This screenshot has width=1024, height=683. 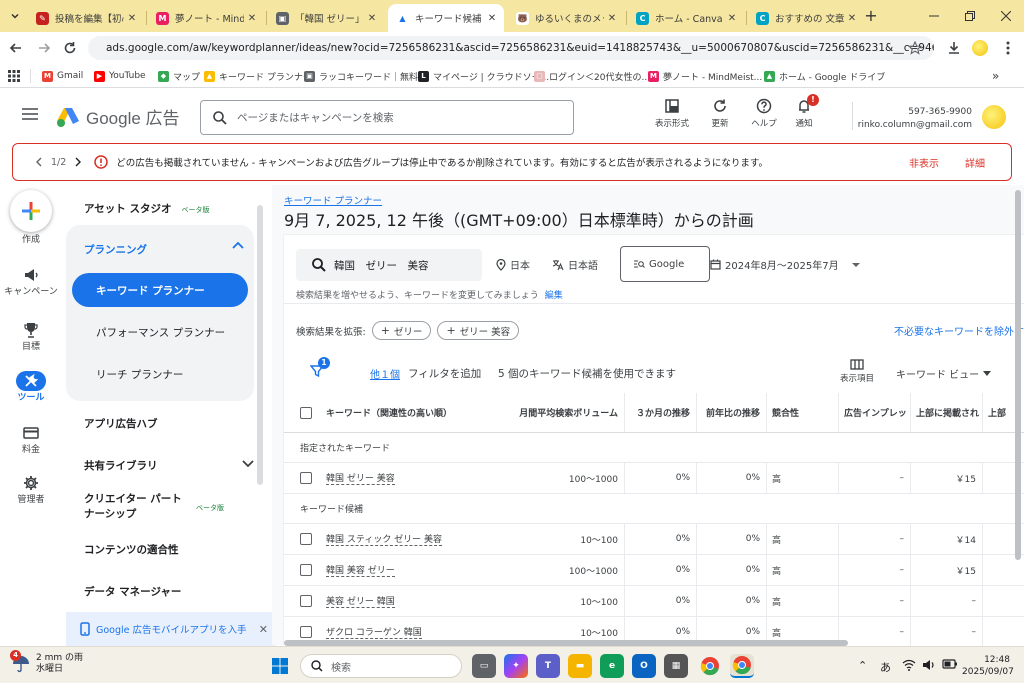 I want to click on keyword-text: 韓国 ゼリー 美容, so click(x=360, y=478).